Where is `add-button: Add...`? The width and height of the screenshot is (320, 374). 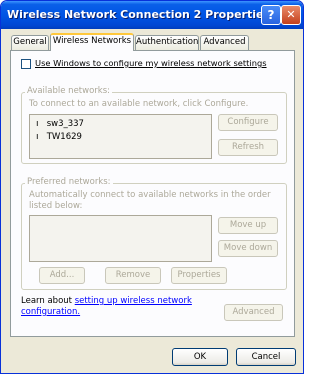
add-button: Add... is located at coordinates (62, 275).